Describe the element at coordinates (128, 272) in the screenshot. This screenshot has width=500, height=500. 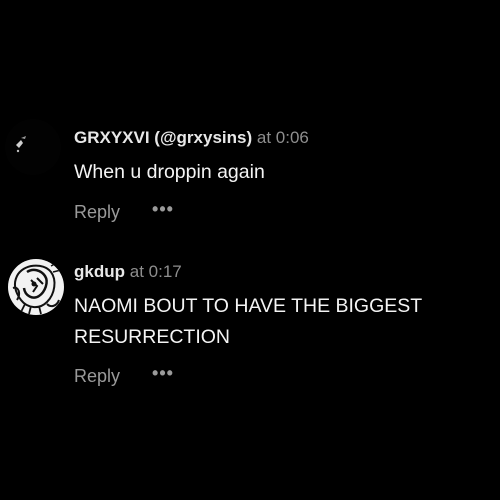
I see `comment-meta: gkdup at 0:17` at that location.